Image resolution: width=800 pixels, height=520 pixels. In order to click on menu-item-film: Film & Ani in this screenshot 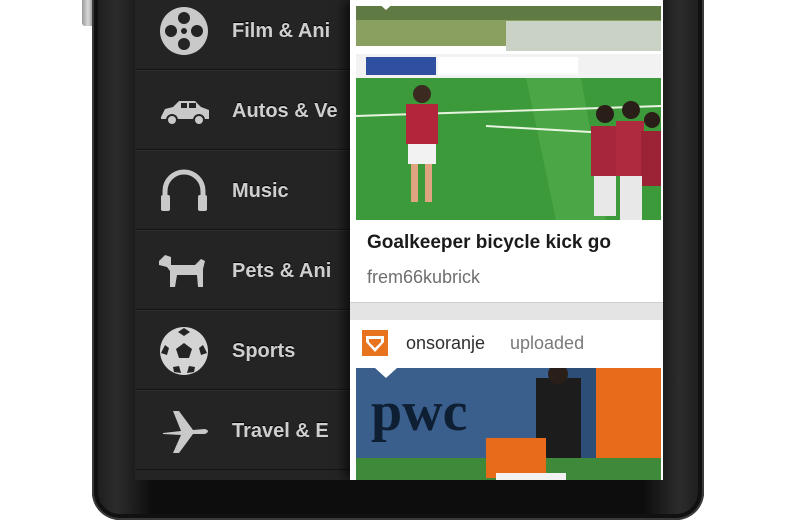, I will do `click(242, 35)`.